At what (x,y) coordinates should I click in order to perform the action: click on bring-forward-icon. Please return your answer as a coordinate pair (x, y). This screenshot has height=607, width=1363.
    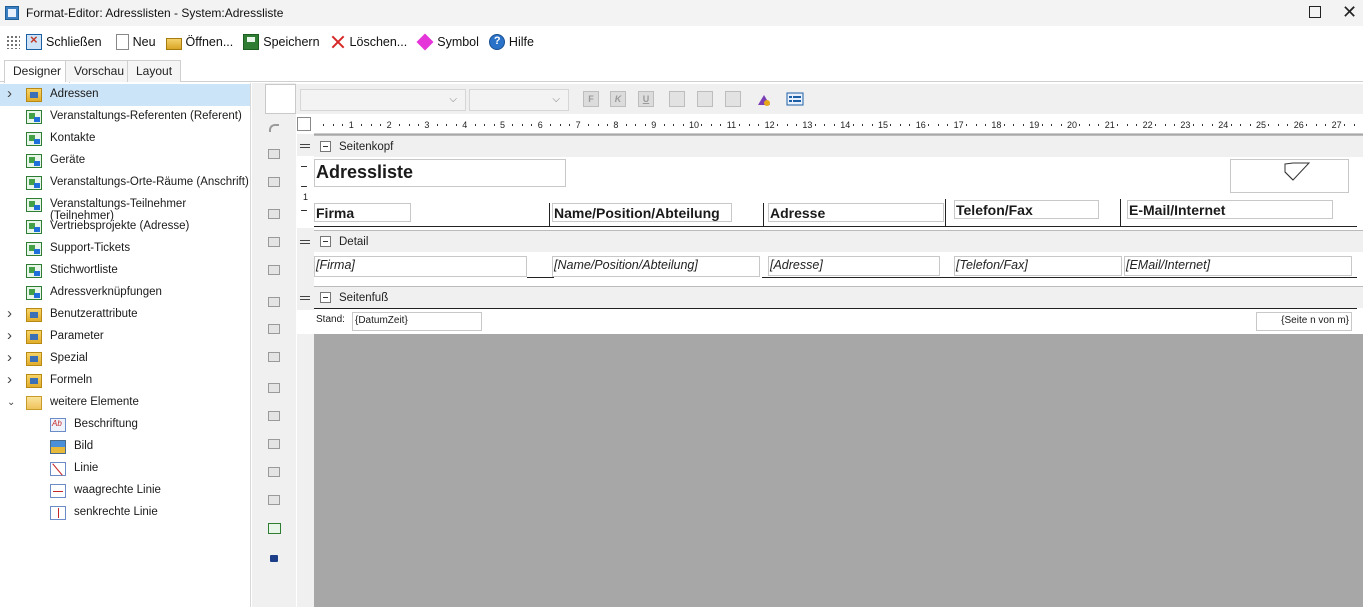
    Looking at the image, I should click on (274, 154).